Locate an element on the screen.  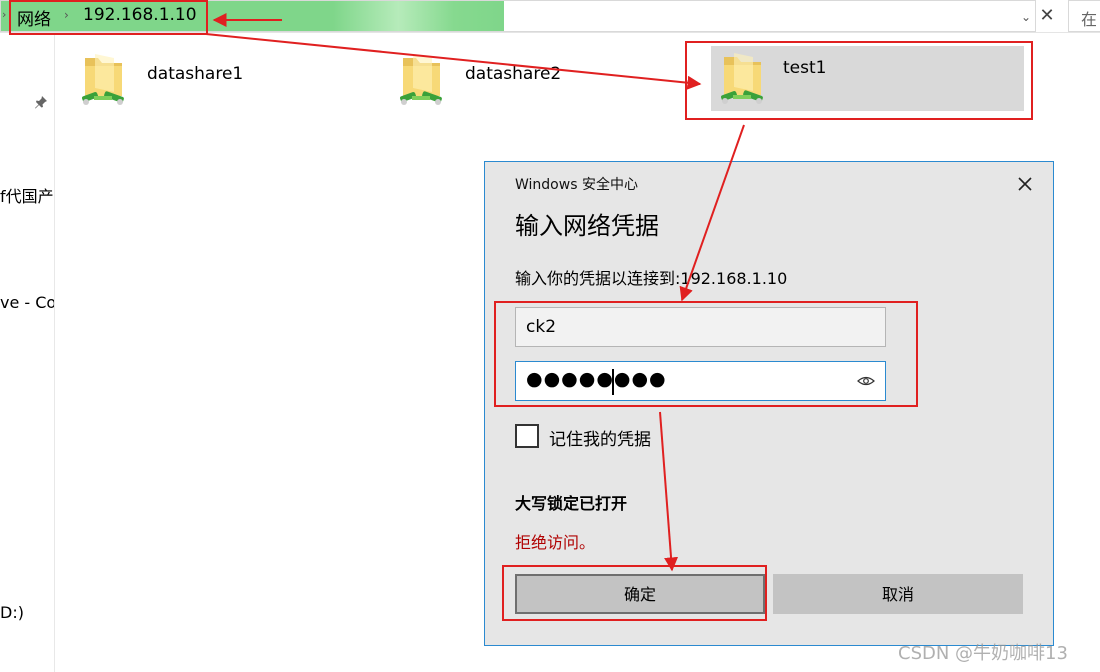
search-input: 在 is located at coordinates (1084, 16).